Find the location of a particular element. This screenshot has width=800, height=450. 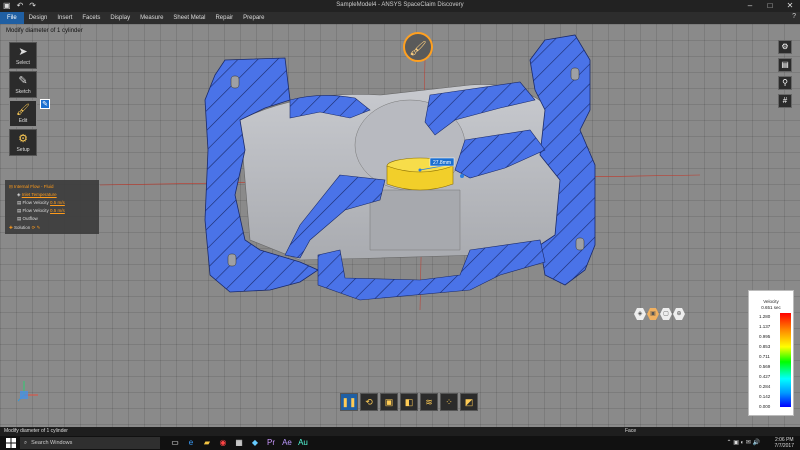

select-tool-button: ➤ Select is located at coordinates (23, 55).